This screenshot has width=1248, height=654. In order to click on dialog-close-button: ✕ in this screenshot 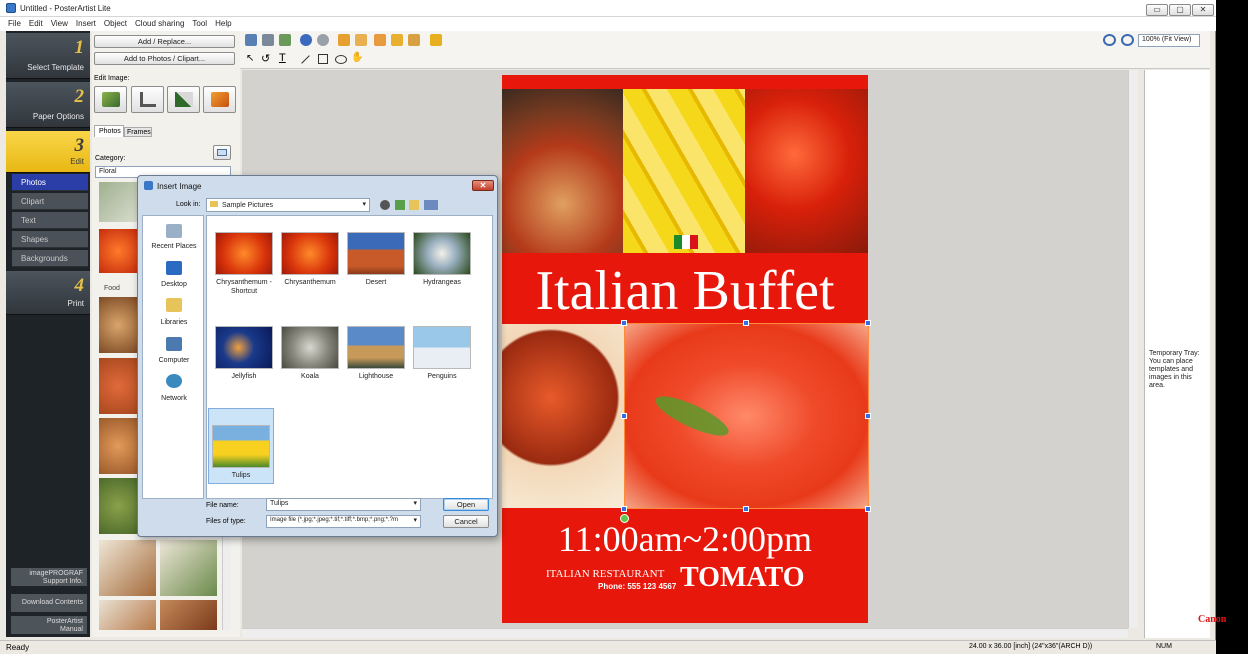, I will do `click(483, 185)`.